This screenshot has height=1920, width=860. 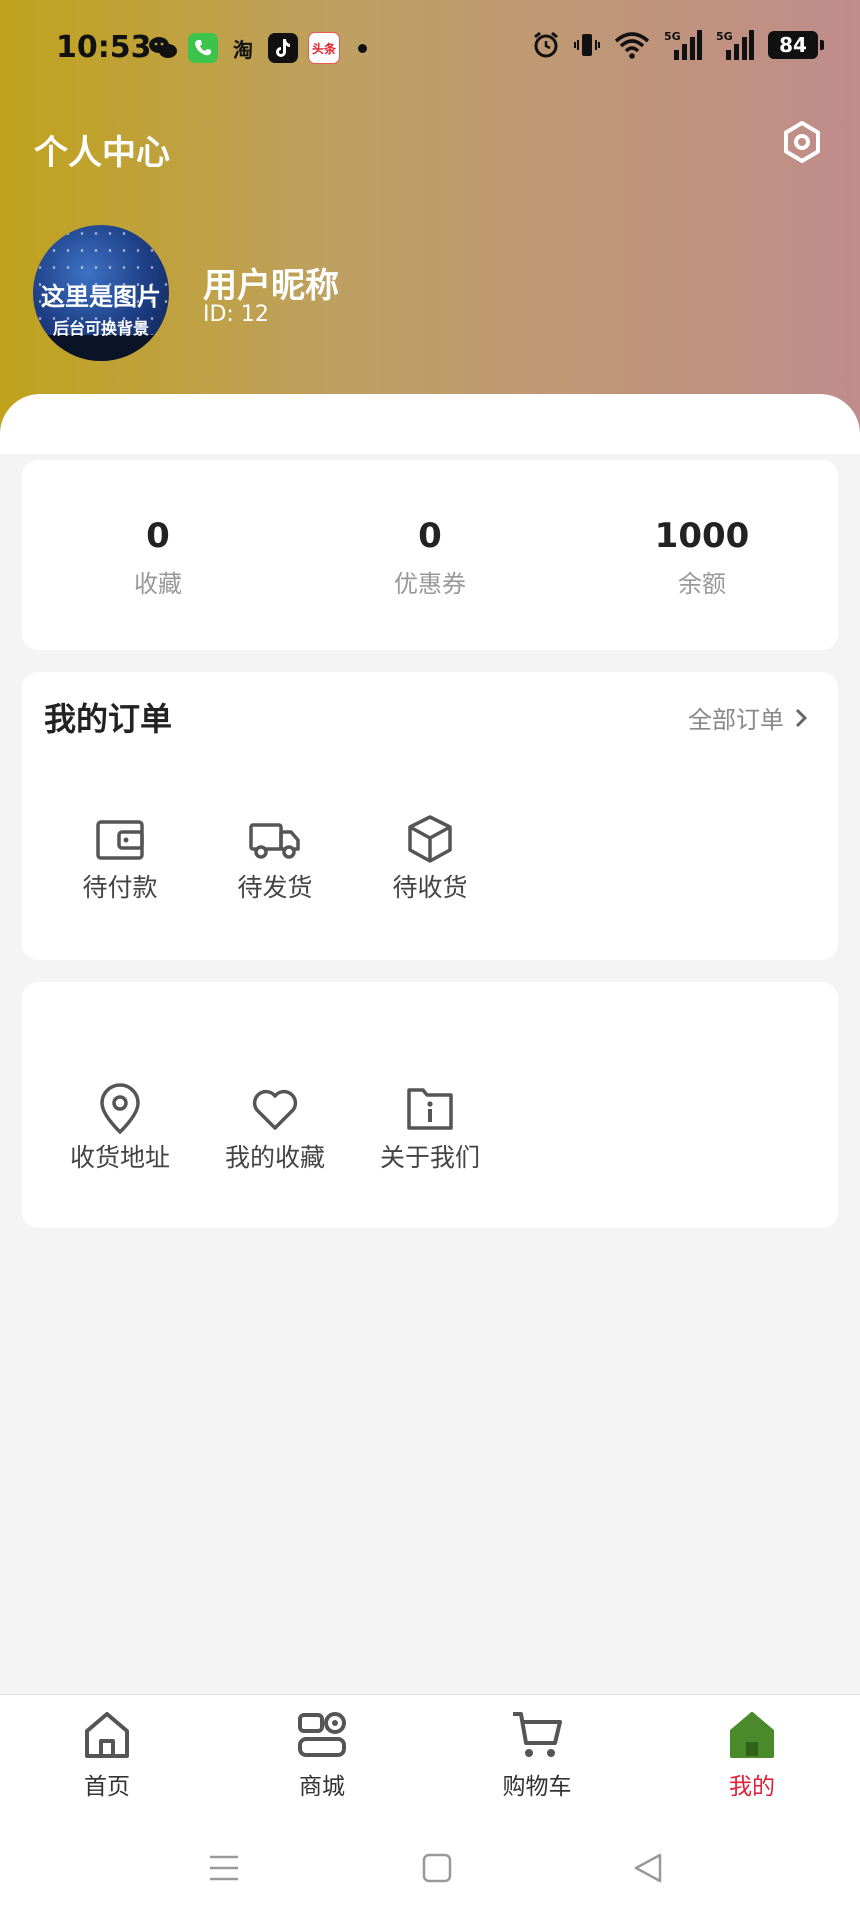 What do you see at coordinates (430, 424) in the screenshot?
I see `content-sheet-top` at bounding box center [430, 424].